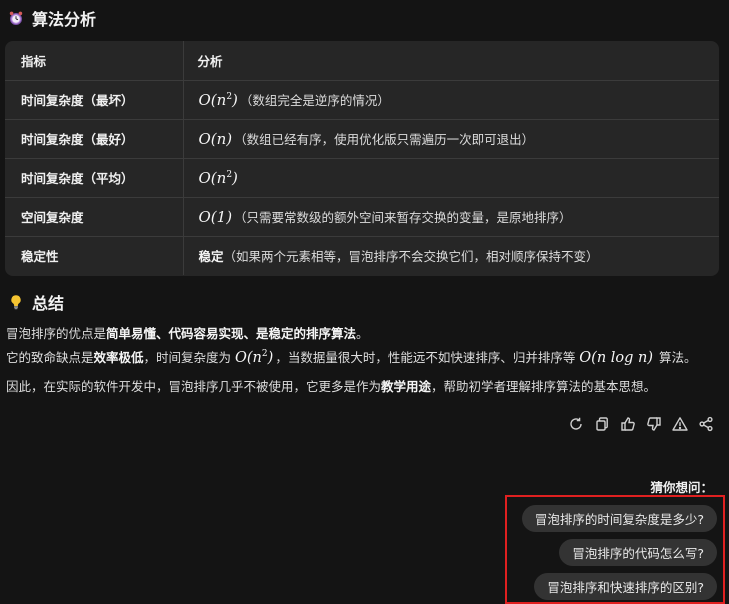 The height and width of the screenshot is (604, 729). Describe the element at coordinates (427, 357) in the screenshot. I see `text-segment: ，当数据量很大时，性能远不如快速排序、归并排序等` at that location.